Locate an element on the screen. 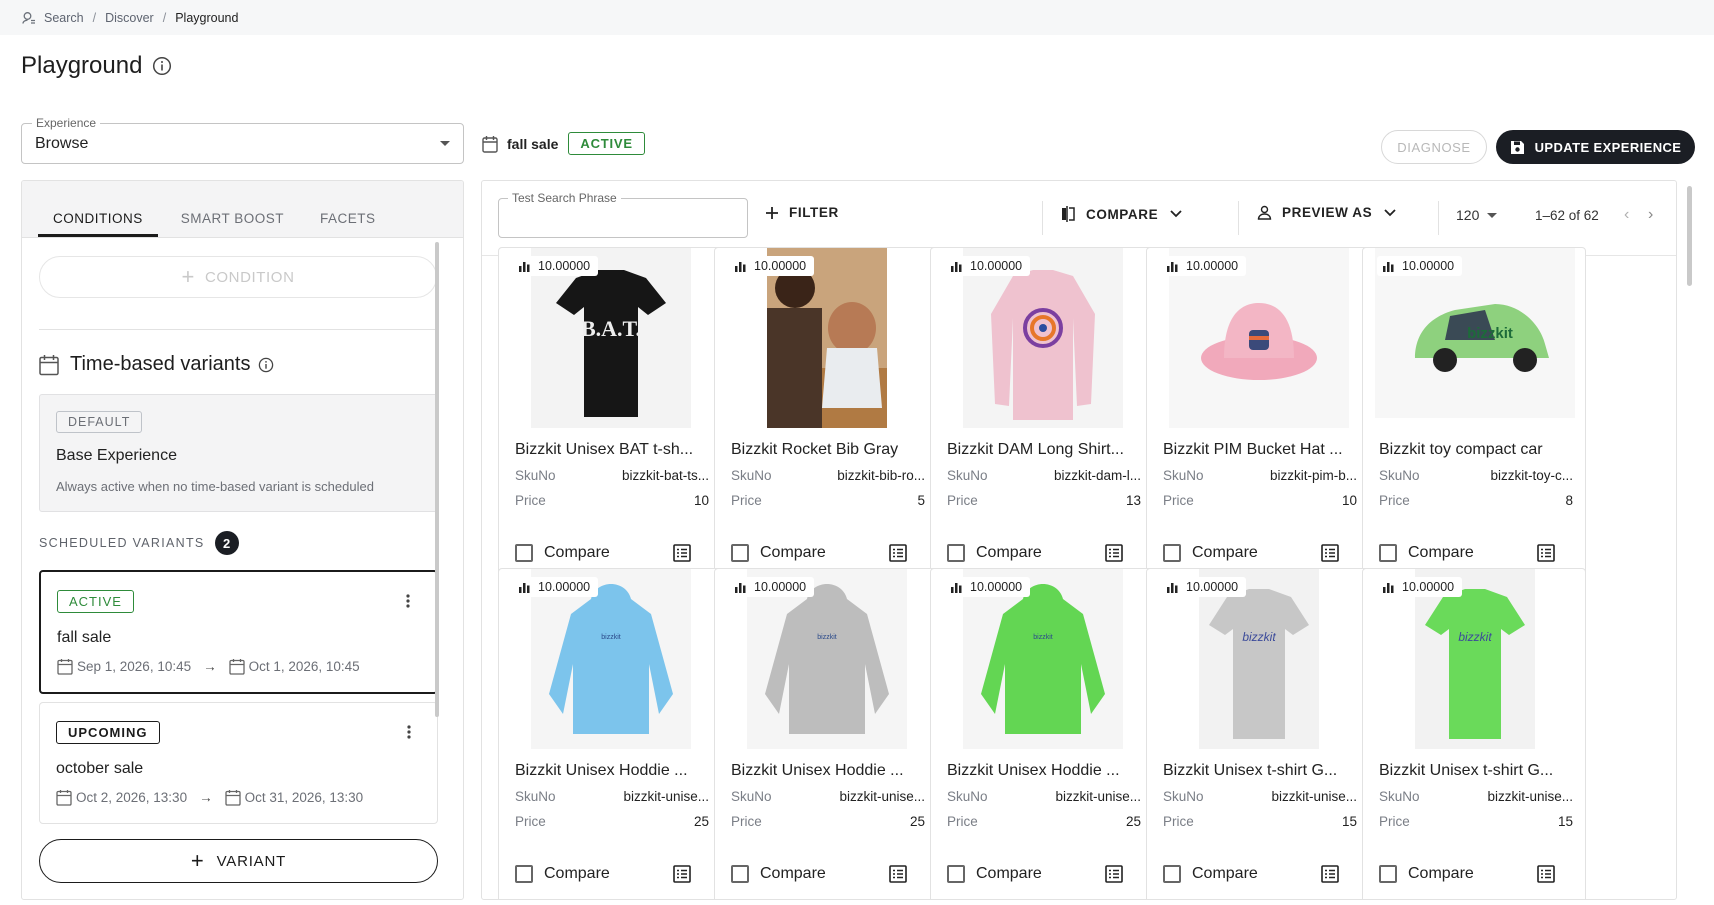 The image size is (1714, 905). count-badge: 2 is located at coordinates (226, 543).